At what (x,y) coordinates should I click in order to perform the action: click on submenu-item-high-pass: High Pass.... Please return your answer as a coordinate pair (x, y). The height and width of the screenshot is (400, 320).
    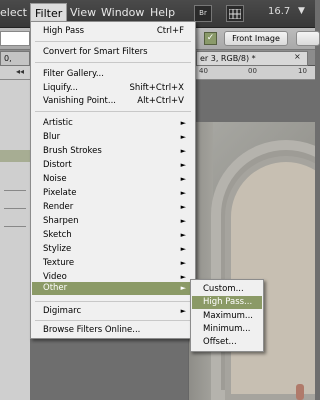
    Looking at the image, I should click on (227, 302).